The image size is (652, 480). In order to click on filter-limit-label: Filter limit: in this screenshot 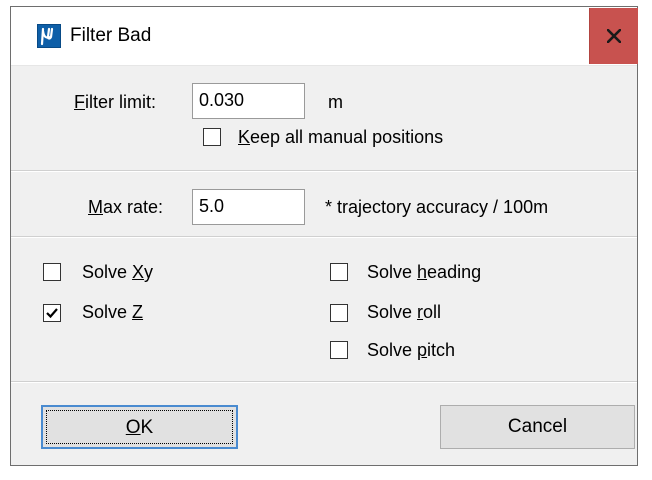, I will do `click(115, 102)`.